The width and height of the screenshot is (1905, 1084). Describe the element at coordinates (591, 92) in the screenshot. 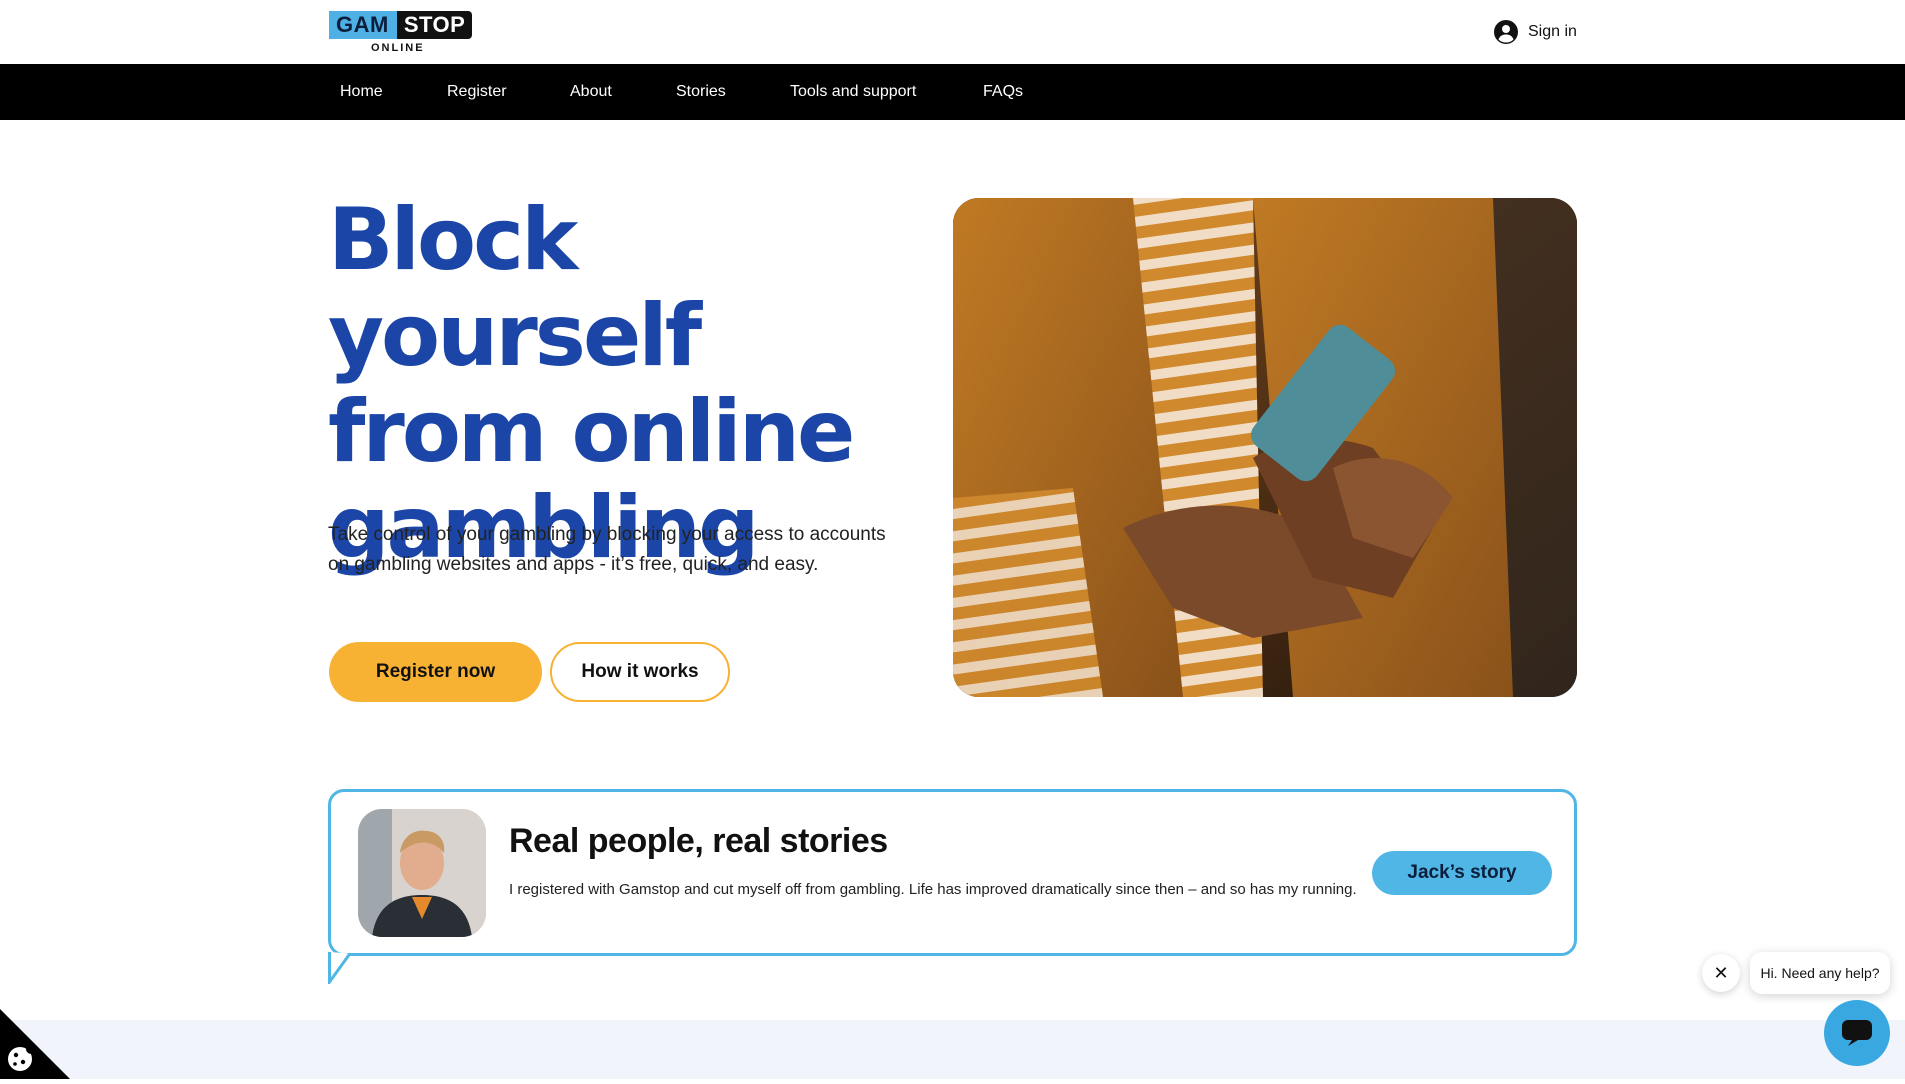

I see `nav-item-about: About` at that location.